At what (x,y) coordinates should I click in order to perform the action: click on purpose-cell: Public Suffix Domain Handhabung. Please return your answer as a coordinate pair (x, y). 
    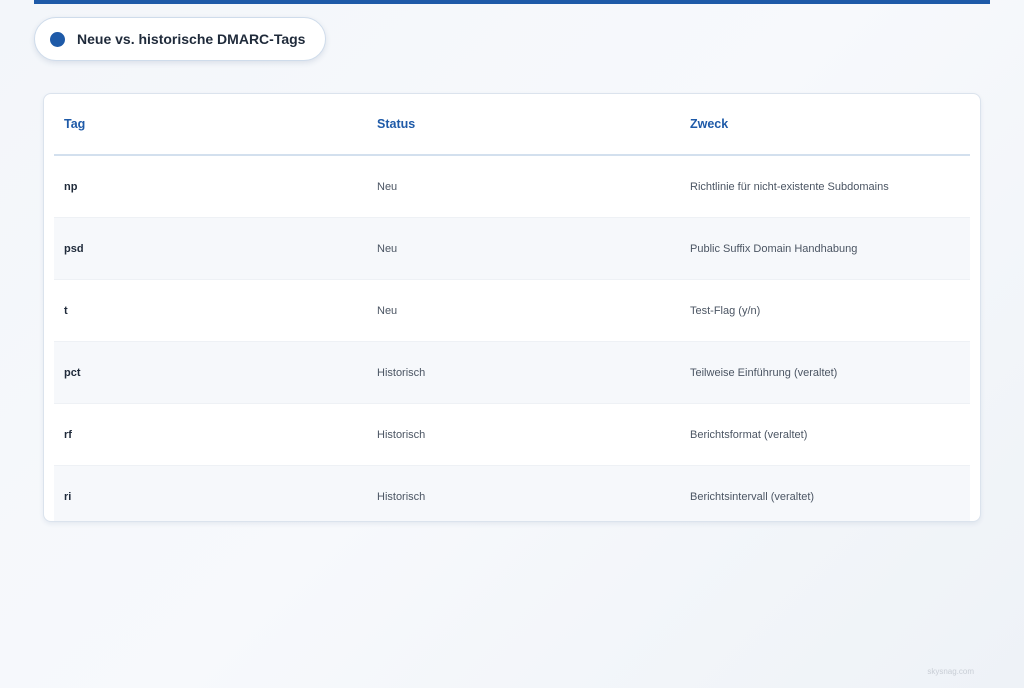
    Looking at the image, I should click on (825, 248).